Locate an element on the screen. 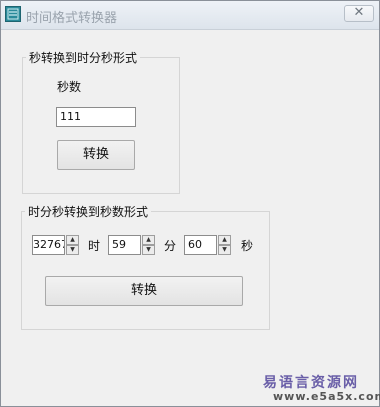 Image resolution: width=380 pixels, height=407 pixels. hours-label: 时 is located at coordinates (94, 246).